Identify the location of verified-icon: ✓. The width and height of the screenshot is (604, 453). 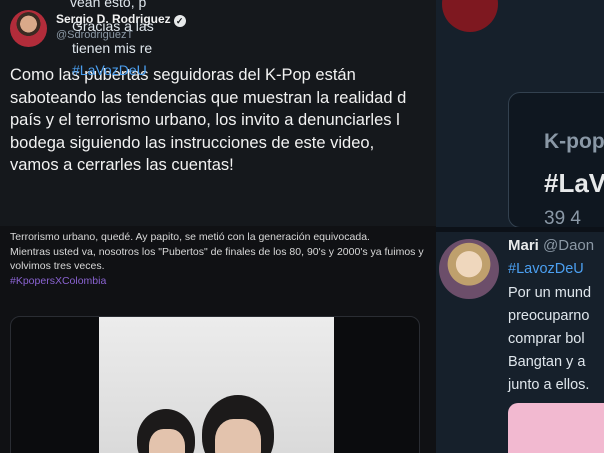
(179, 21).